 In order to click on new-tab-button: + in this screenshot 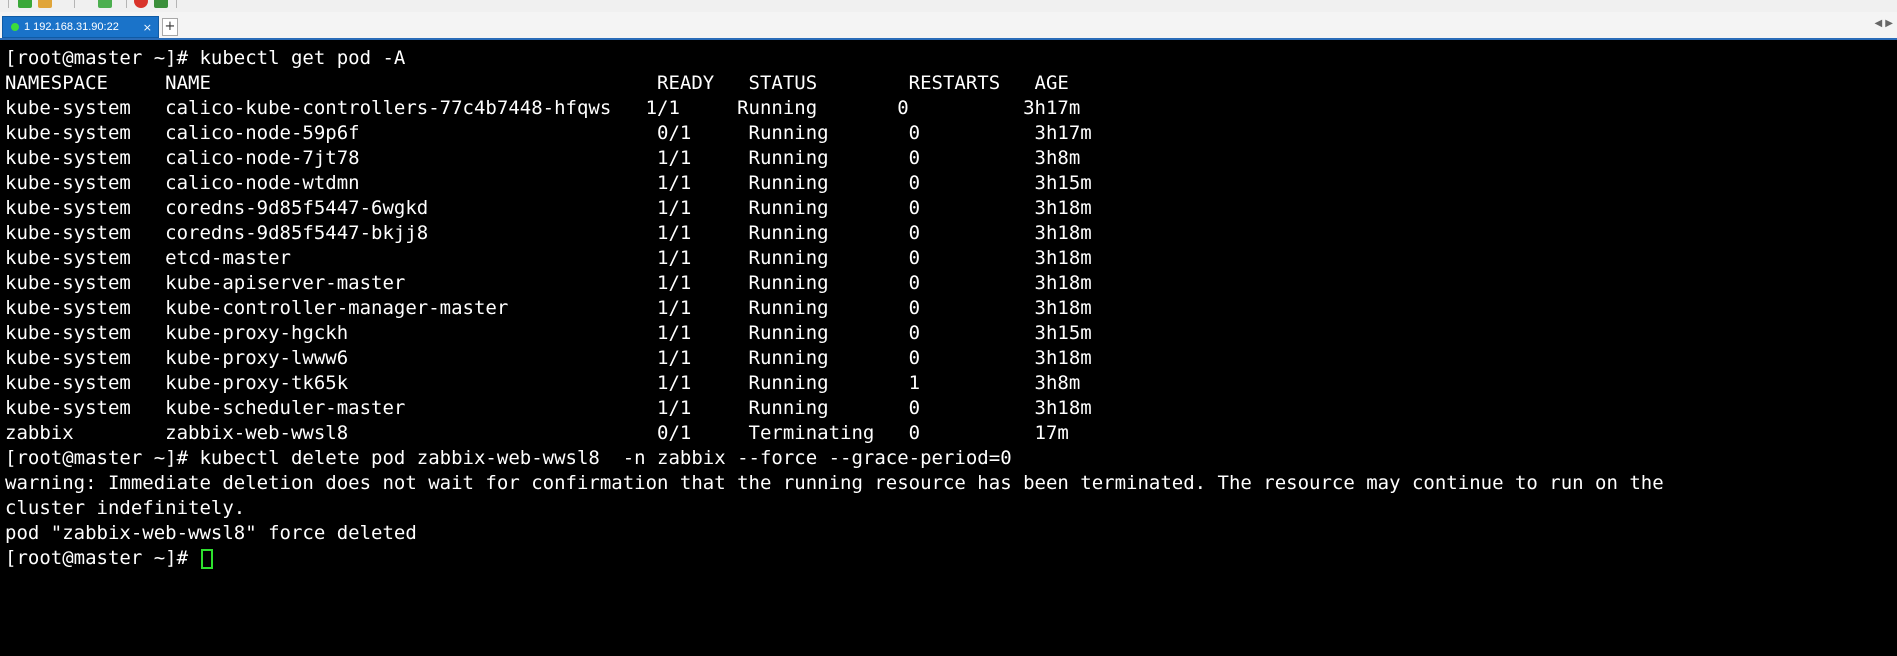, I will do `click(170, 27)`.